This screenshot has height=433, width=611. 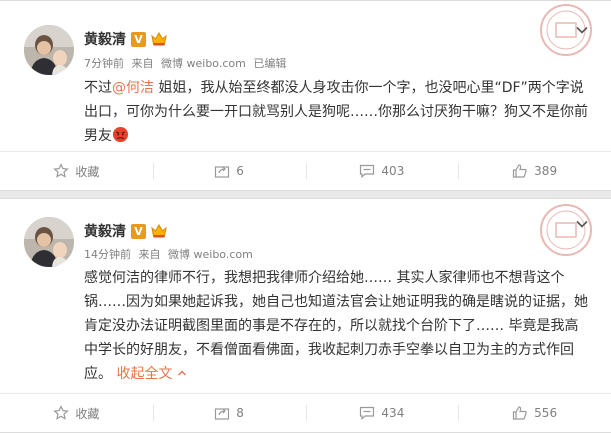 I want to click on comment-button: 403, so click(x=382, y=171).